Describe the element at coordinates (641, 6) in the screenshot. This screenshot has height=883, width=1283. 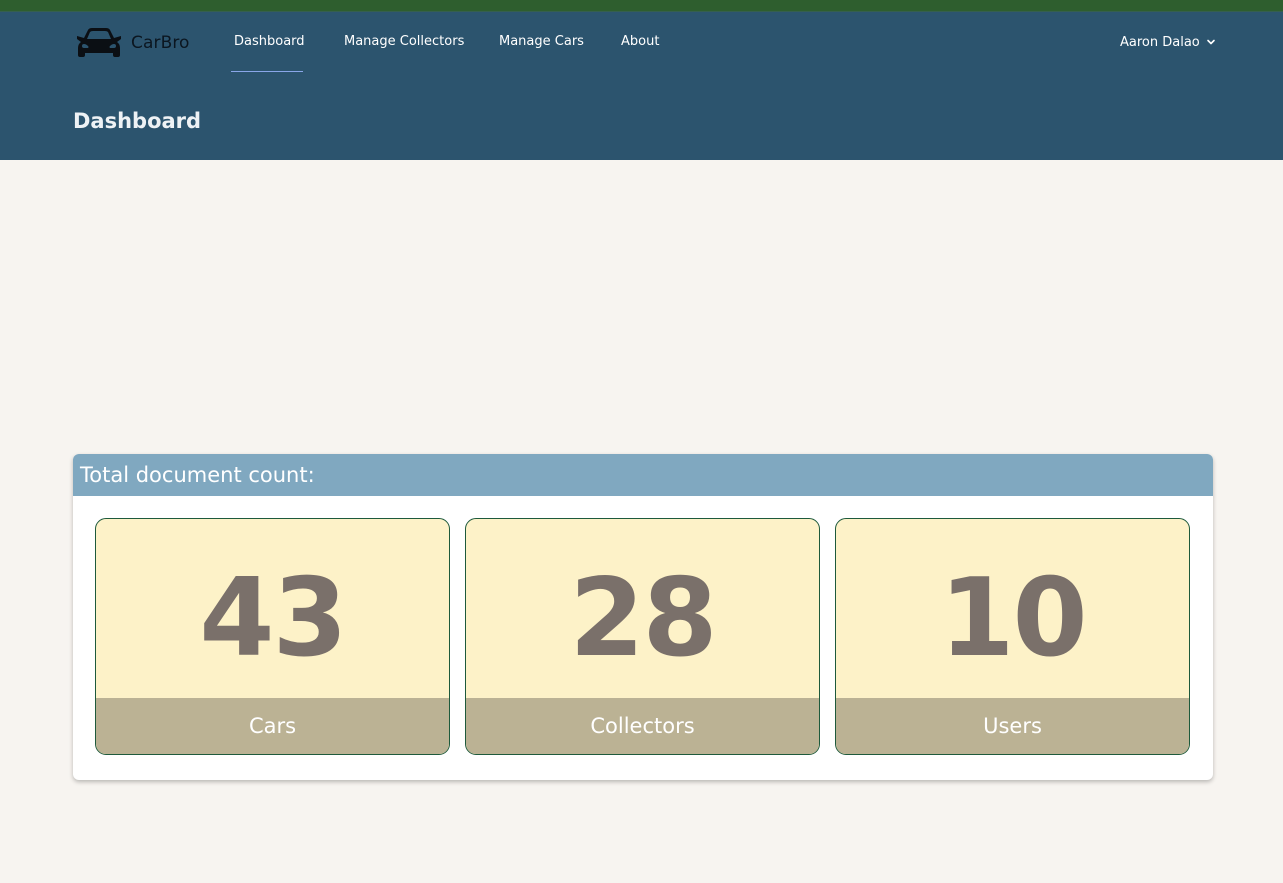
I see `top-strip` at that location.